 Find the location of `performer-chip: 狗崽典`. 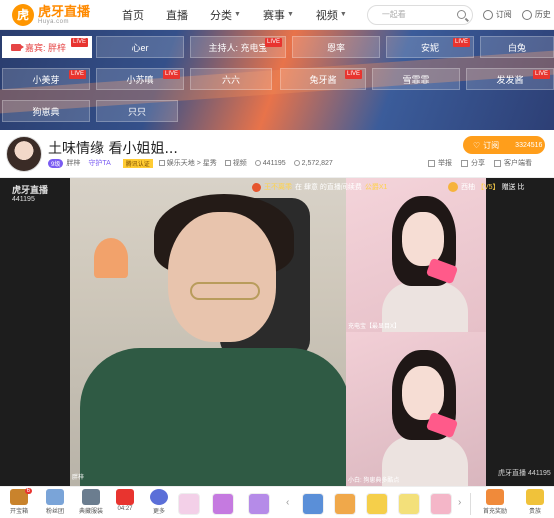

performer-chip: 狗崽典 is located at coordinates (46, 111).